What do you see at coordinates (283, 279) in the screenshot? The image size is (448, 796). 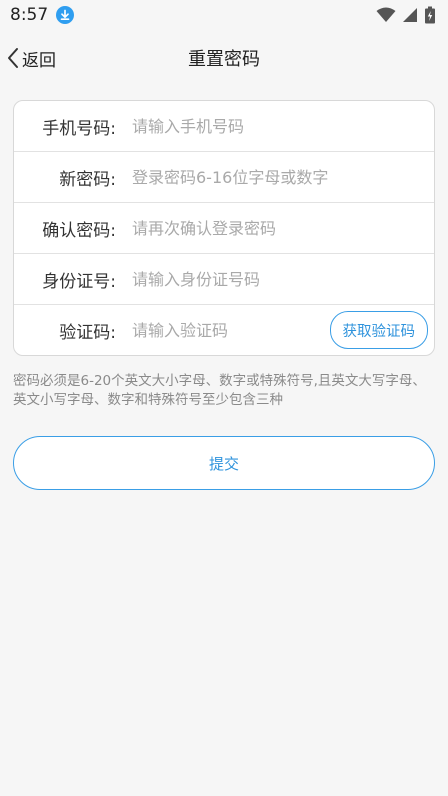 I see `id-number-input` at bounding box center [283, 279].